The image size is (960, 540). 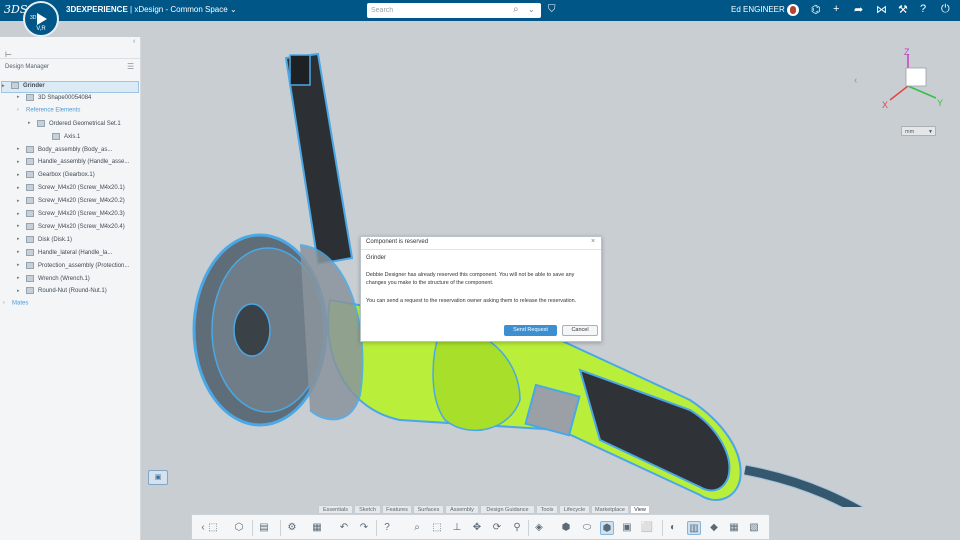 I want to click on chevron-left-icon: ‹, so click(x=855, y=80).